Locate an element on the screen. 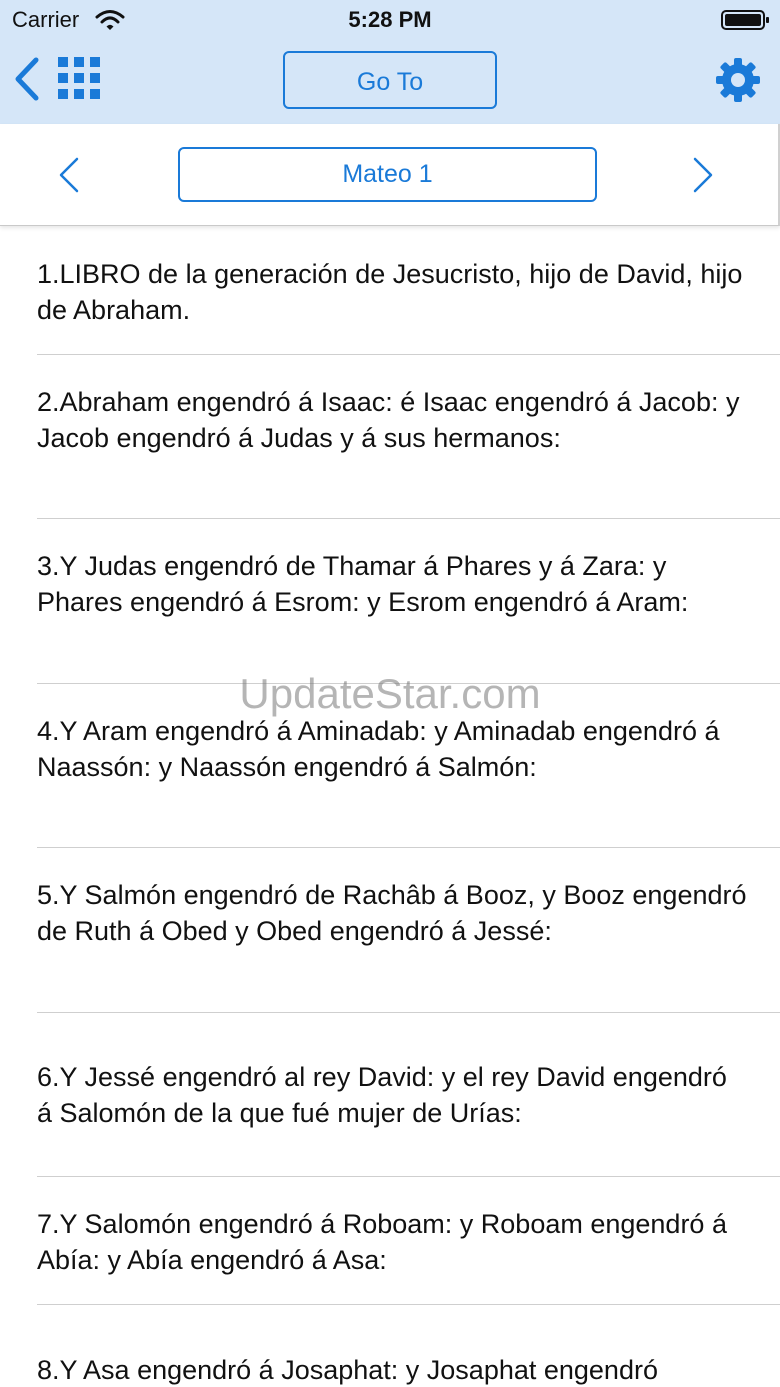 The height and width of the screenshot is (1387, 780). chapter-navigation-bar: Mateo 1 is located at coordinates (390, 175).